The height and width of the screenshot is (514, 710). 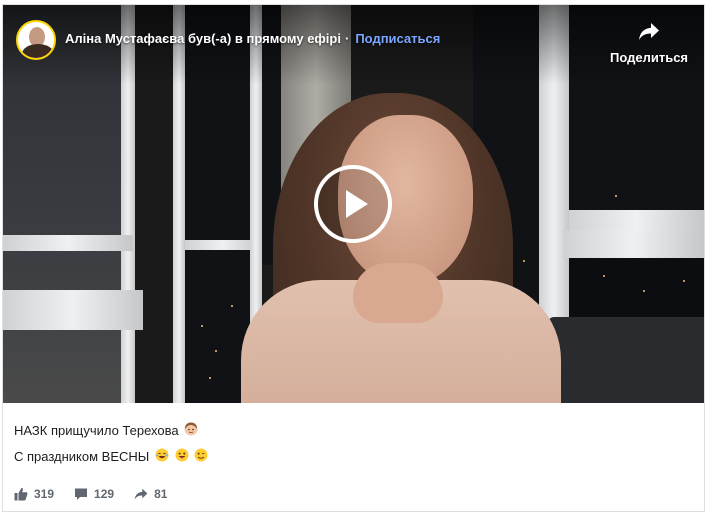 What do you see at coordinates (44, 494) in the screenshot?
I see `like-count: 319` at bounding box center [44, 494].